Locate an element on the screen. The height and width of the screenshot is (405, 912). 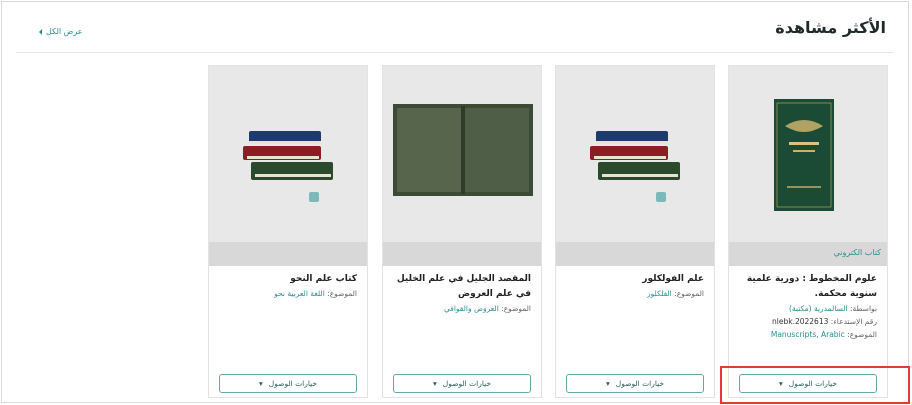
book-call-number: رقم الإستدعاء: nlebk.2022613 is located at coordinates (807, 321).